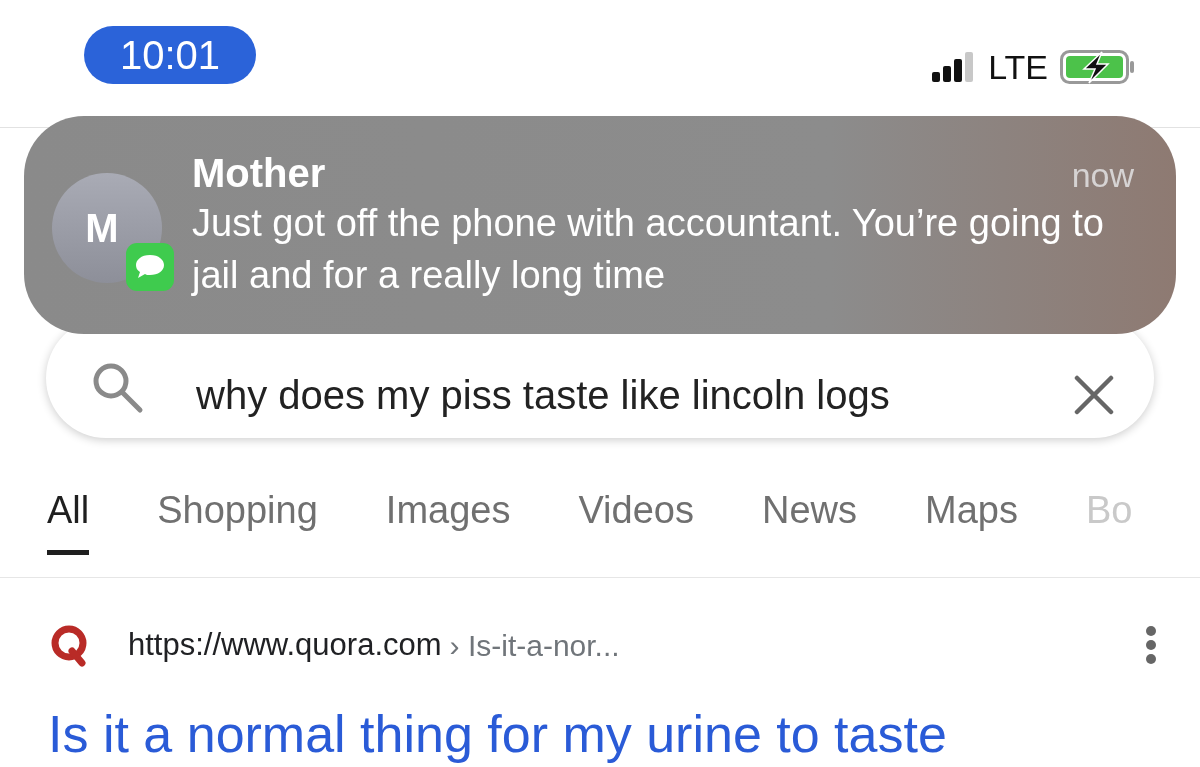 The height and width of the screenshot is (767, 1200). What do you see at coordinates (1151, 645) in the screenshot?
I see `more-options-icon` at bounding box center [1151, 645].